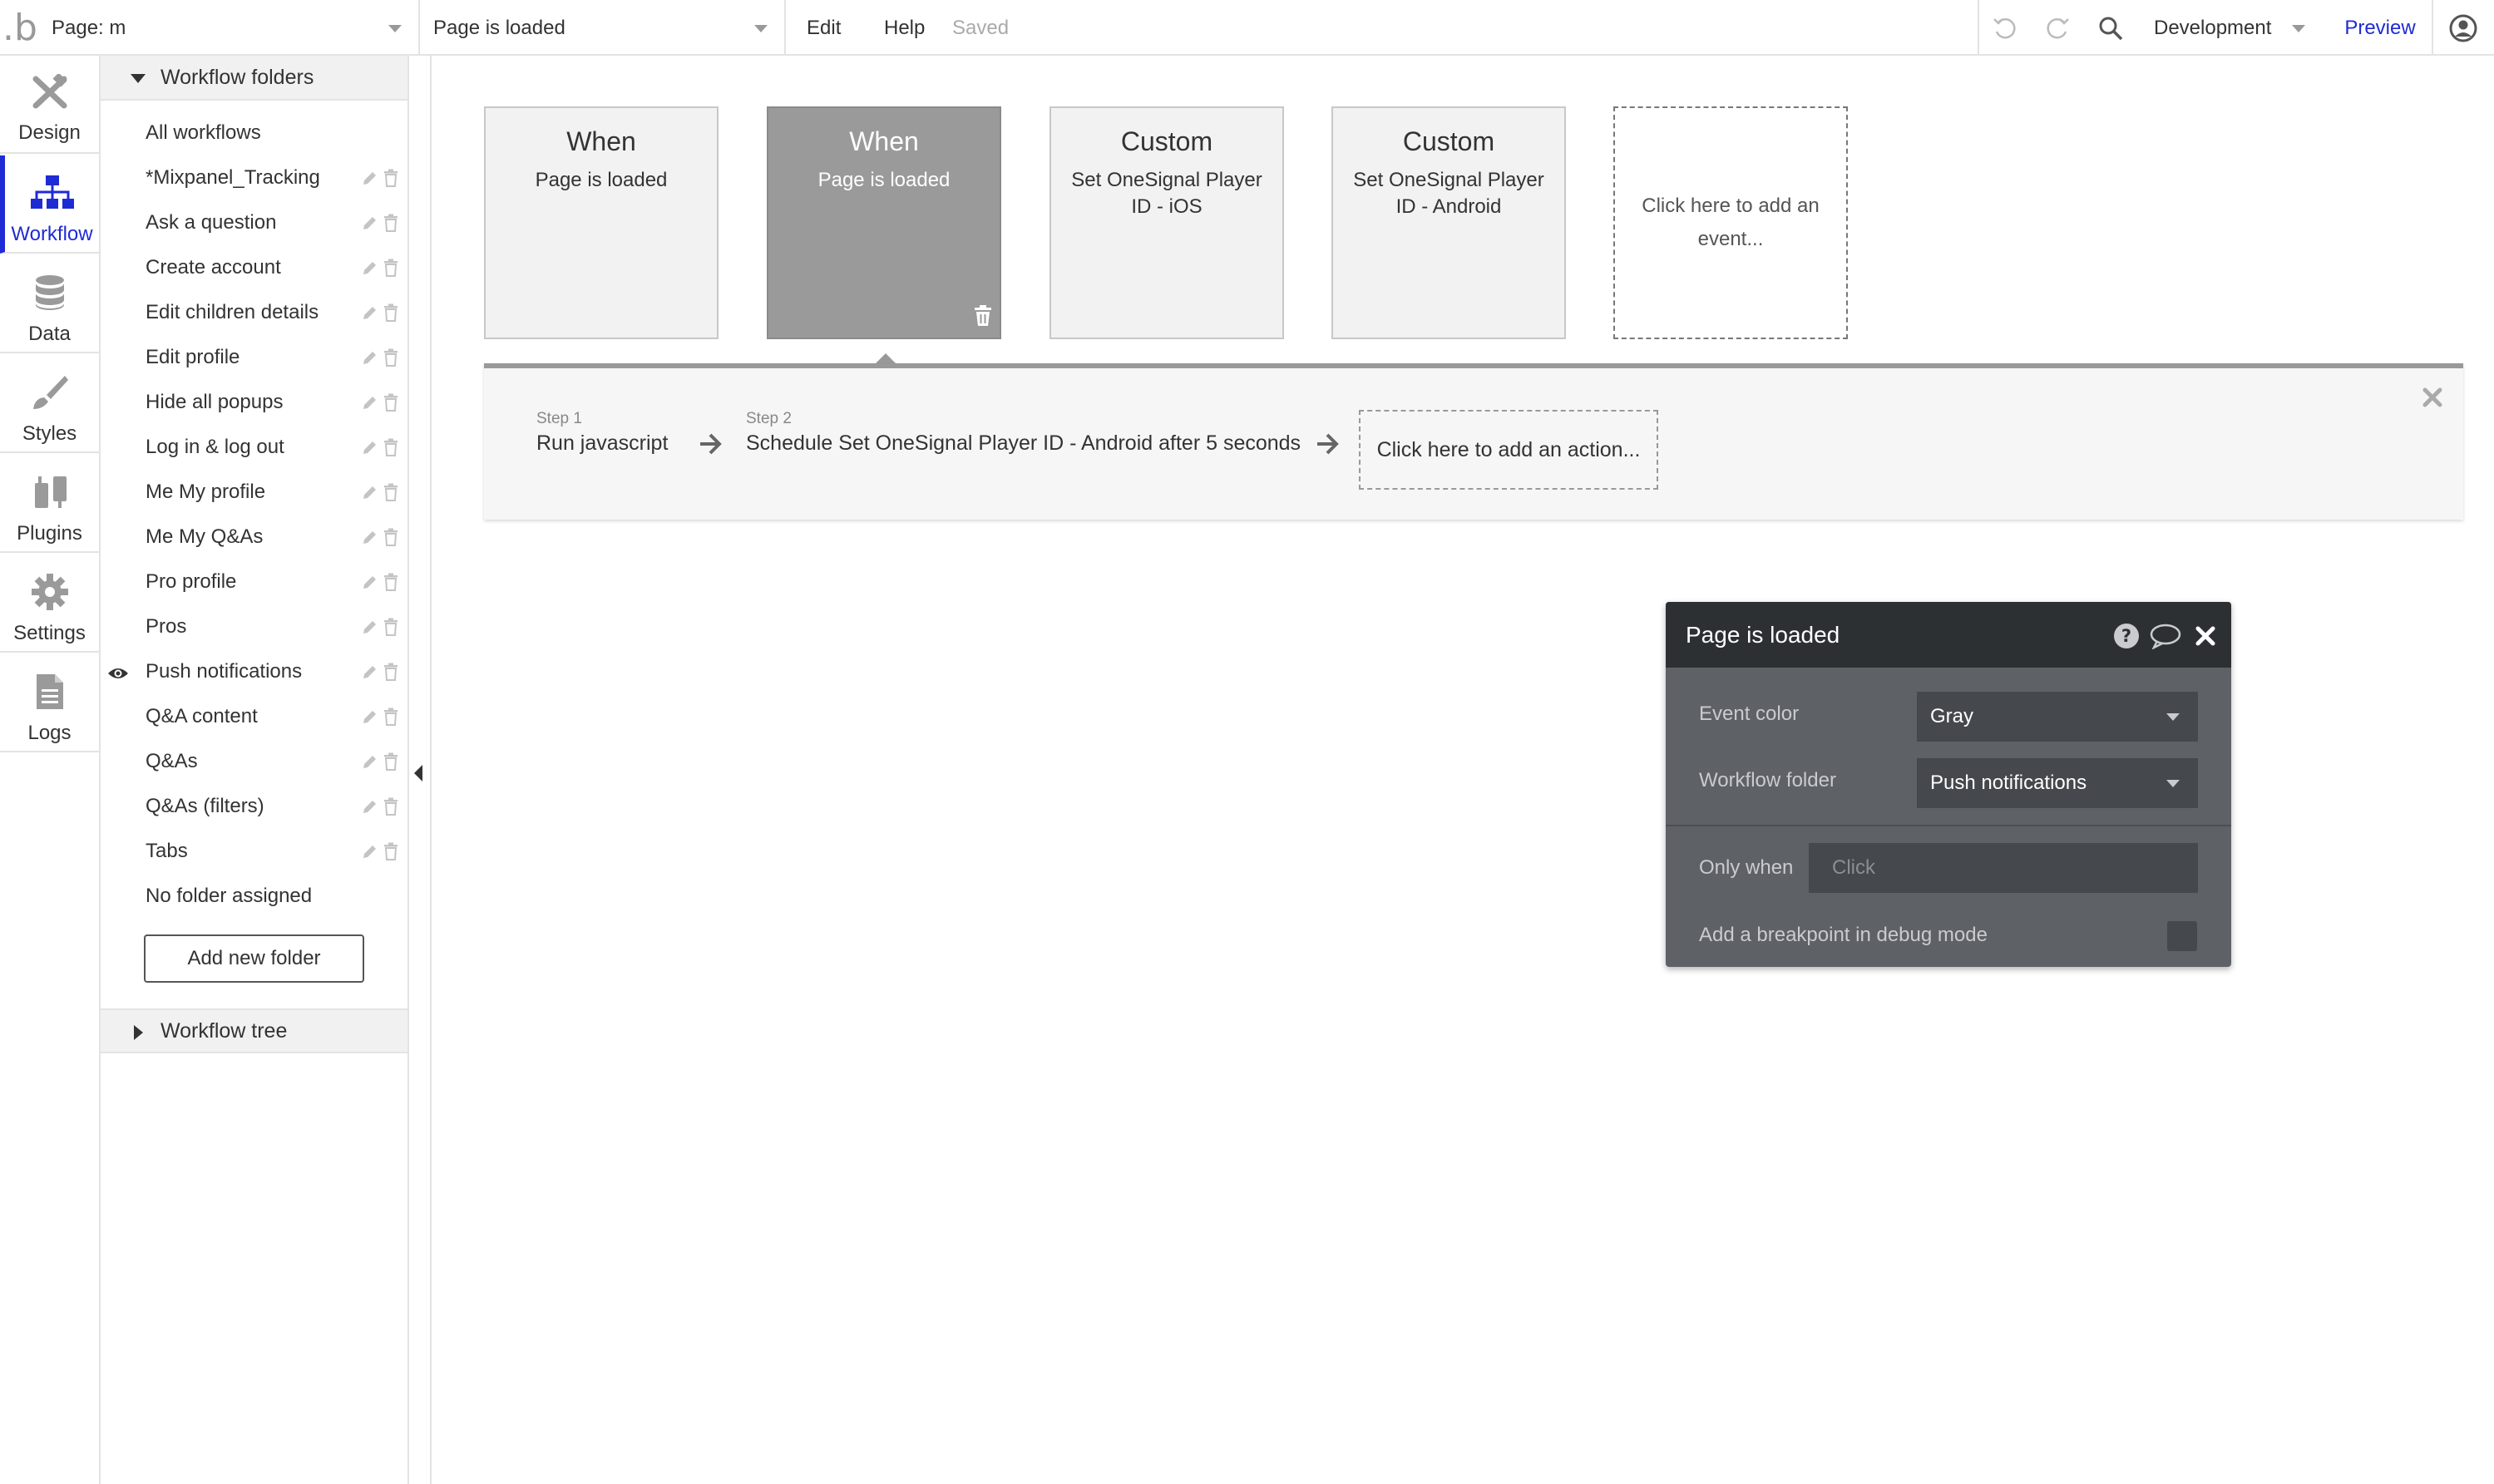 The height and width of the screenshot is (1484, 2494). What do you see at coordinates (824, 28) in the screenshot?
I see `menu-edit: Edit` at bounding box center [824, 28].